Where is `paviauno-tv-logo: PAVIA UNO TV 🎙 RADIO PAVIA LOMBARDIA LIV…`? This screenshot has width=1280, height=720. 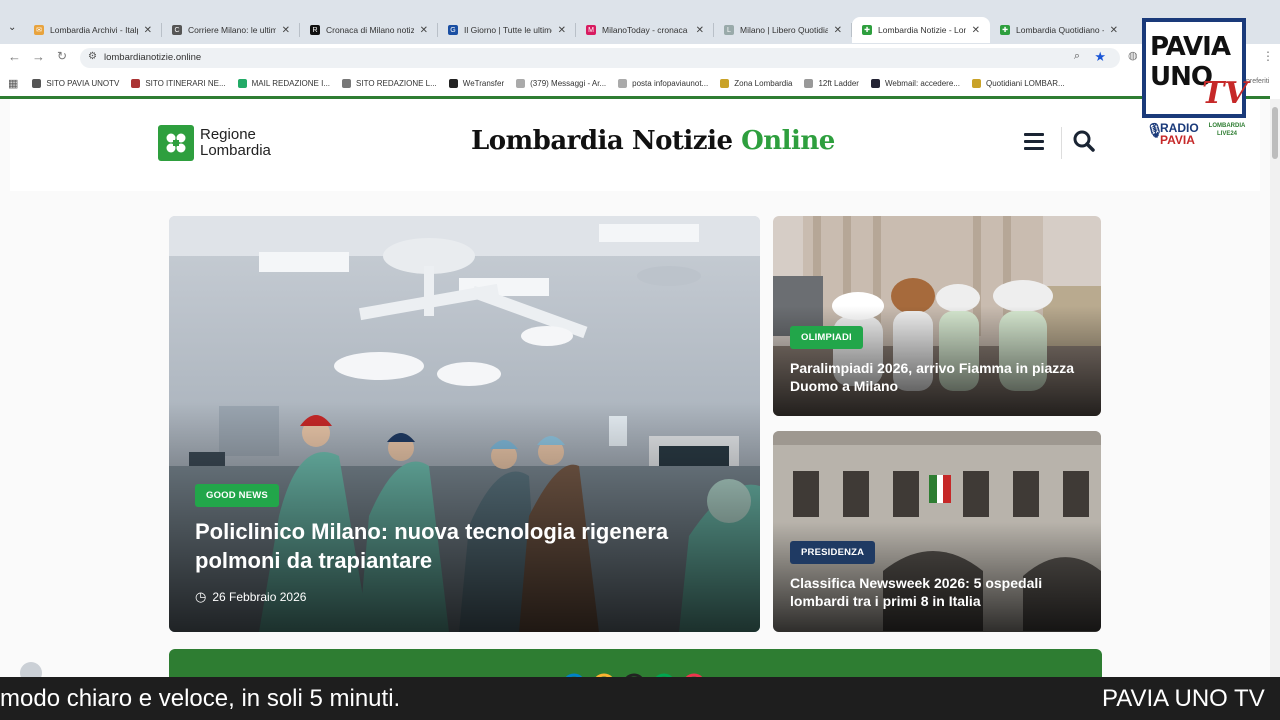 paviauno-tv-logo: PAVIA UNO TV 🎙 RADIO PAVIA LOMBARDIA LIV… is located at coordinates (1195, 85).